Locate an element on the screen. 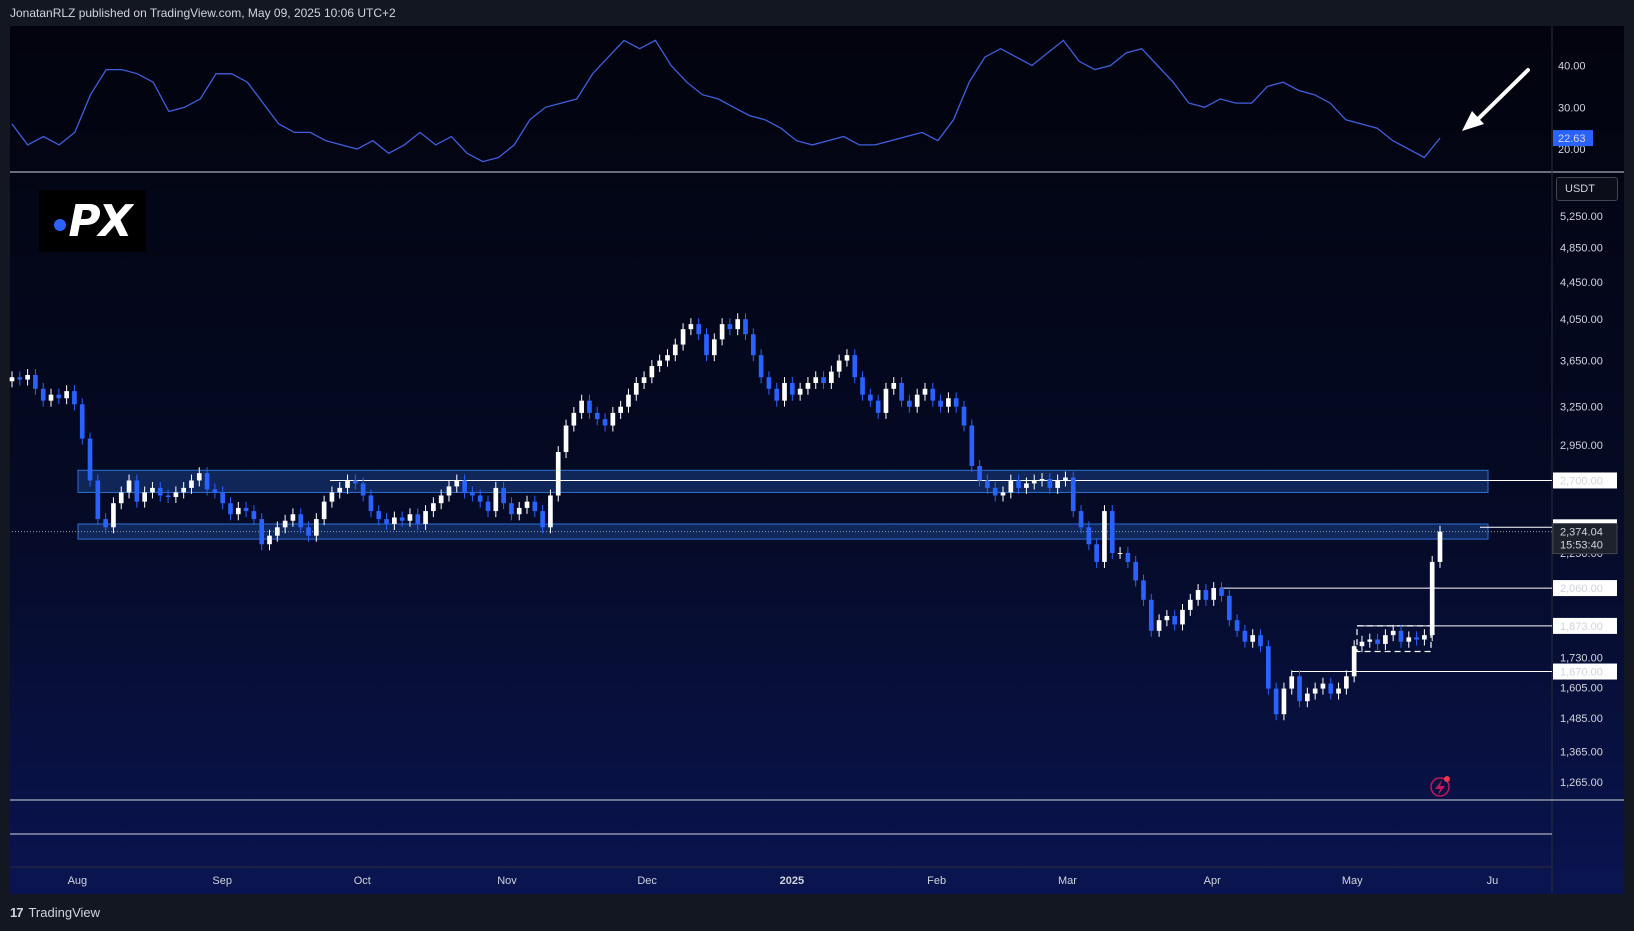 This screenshot has height=931, width=1634. px-logo: PX is located at coordinates (92, 221).